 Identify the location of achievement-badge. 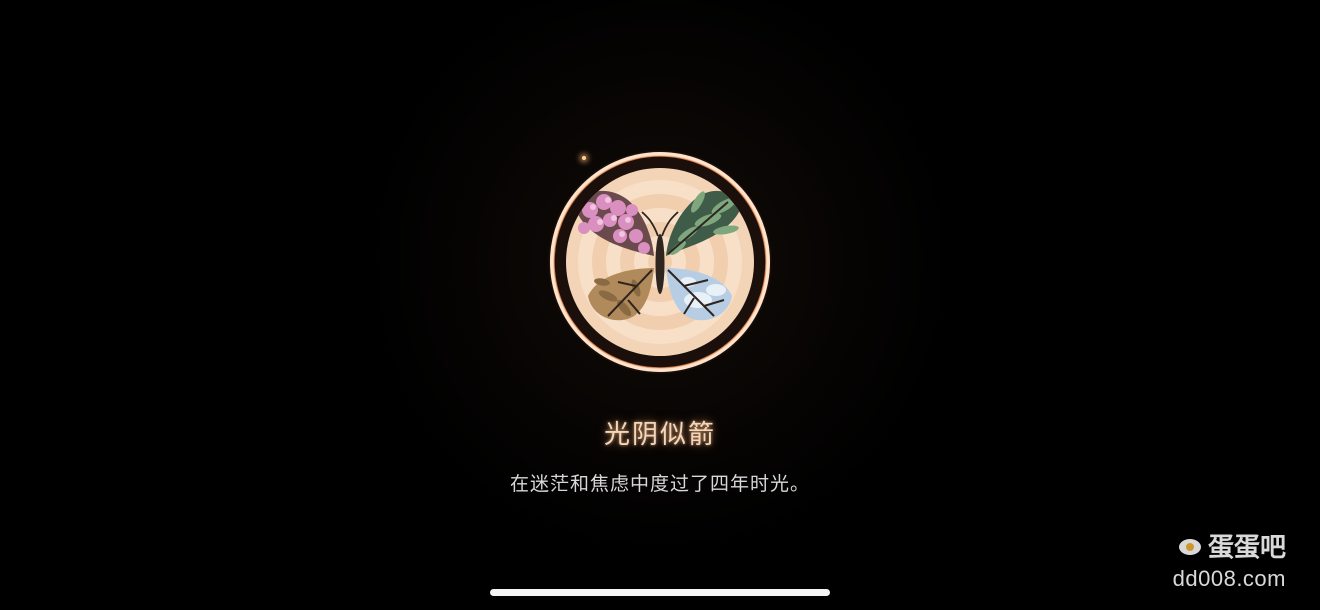
(660, 262).